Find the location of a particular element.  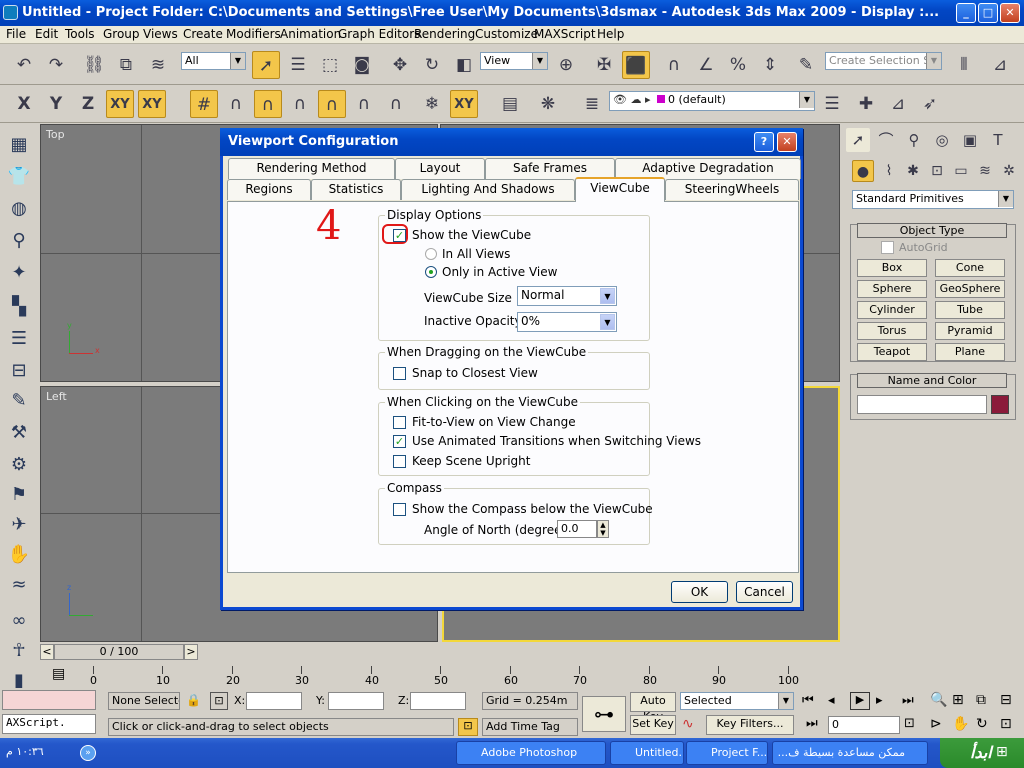

angle-of-north-field: 0.0 is located at coordinates (577, 529).